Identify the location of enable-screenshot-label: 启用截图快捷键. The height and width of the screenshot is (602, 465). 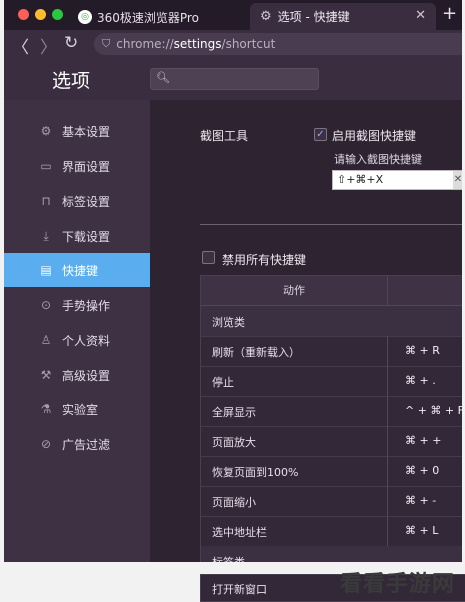
(374, 136).